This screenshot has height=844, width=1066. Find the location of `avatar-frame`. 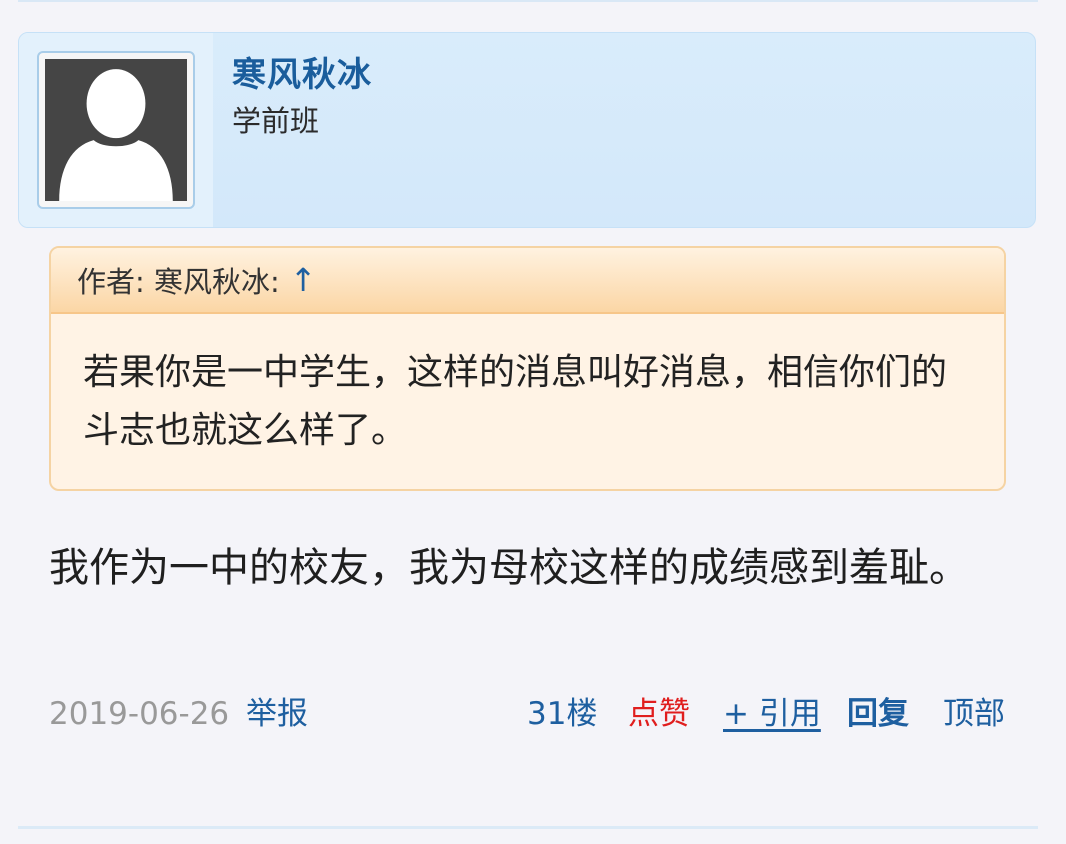

avatar-frame is located at coordinates (116, 130).